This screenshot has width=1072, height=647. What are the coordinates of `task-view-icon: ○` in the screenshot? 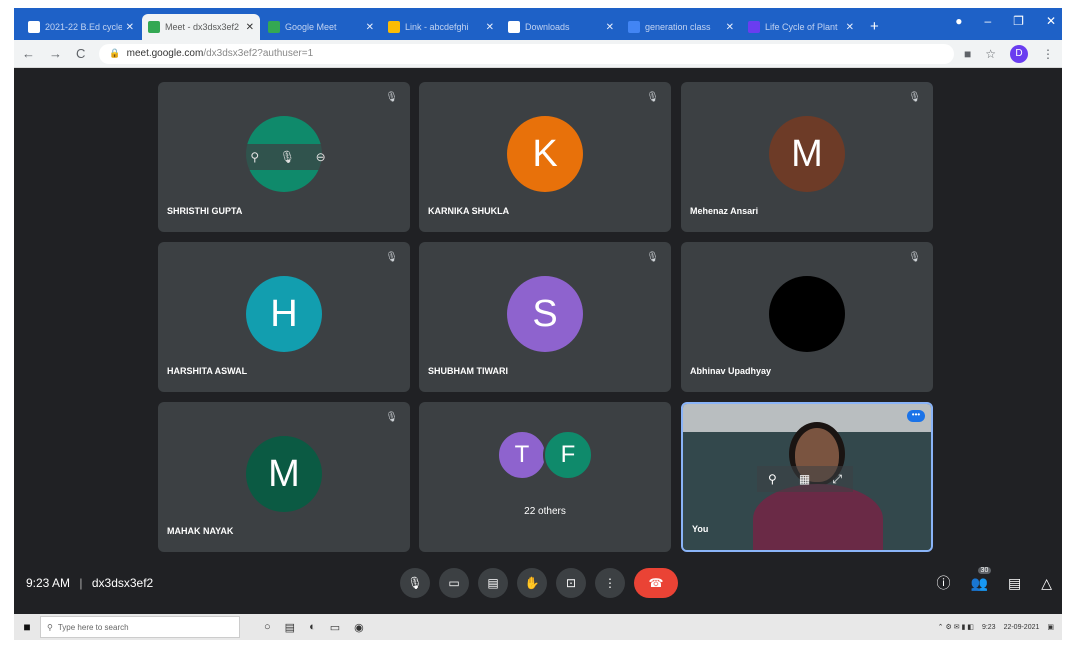 It's located at (267, 627).